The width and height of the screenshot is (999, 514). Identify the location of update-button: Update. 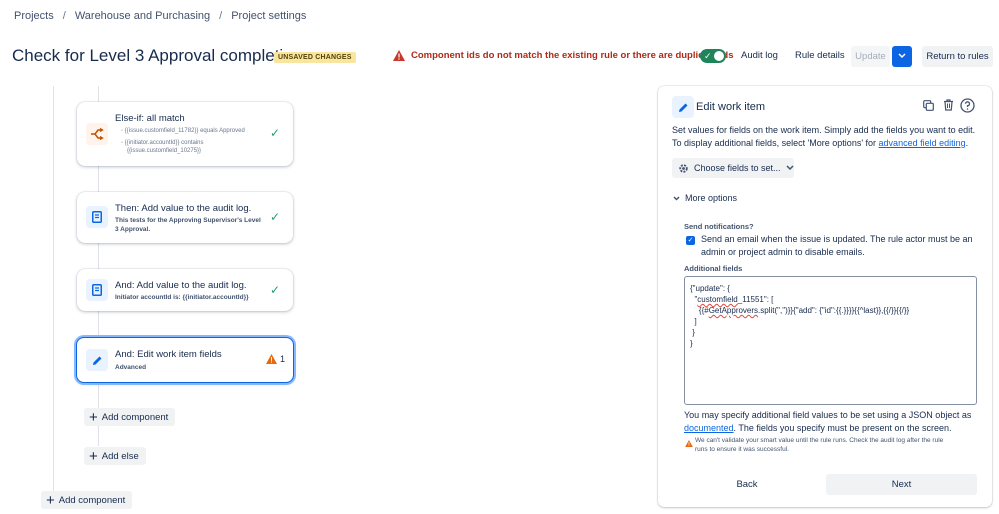
(870, 56).